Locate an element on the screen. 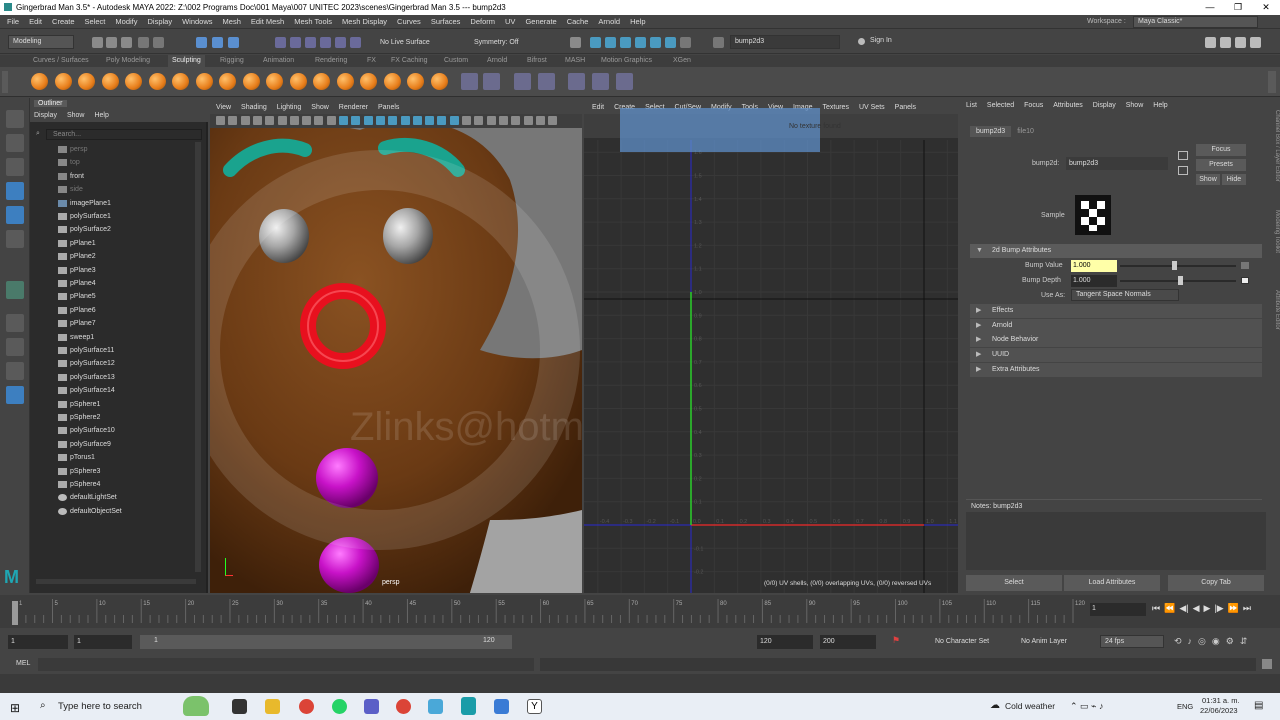 This screenshot has height=720, width=1280. shelf-tab-mash: MASH is located at coordinates (575, 61).